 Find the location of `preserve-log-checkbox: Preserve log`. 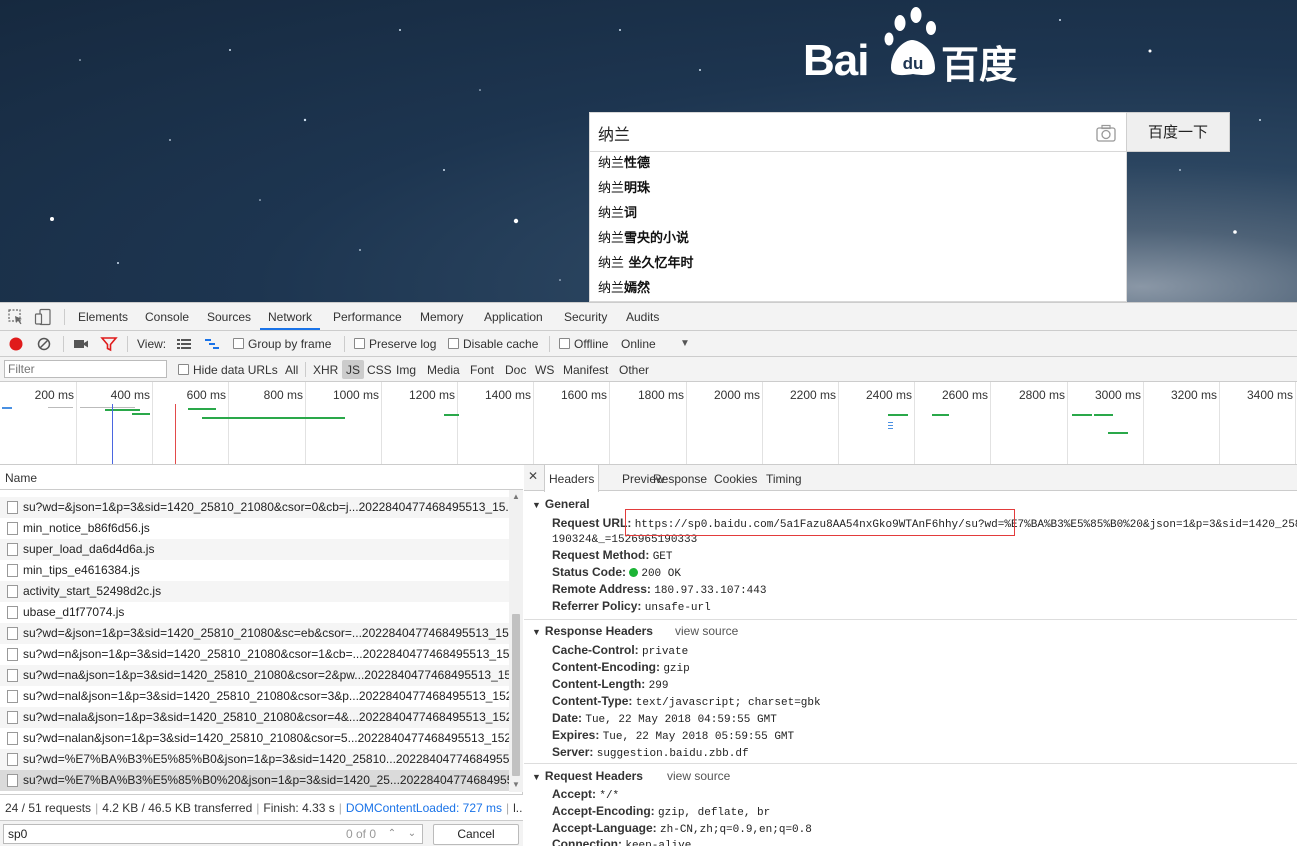

preserve-log-checkbox: Preserve log is located at coordinates (395, 344).